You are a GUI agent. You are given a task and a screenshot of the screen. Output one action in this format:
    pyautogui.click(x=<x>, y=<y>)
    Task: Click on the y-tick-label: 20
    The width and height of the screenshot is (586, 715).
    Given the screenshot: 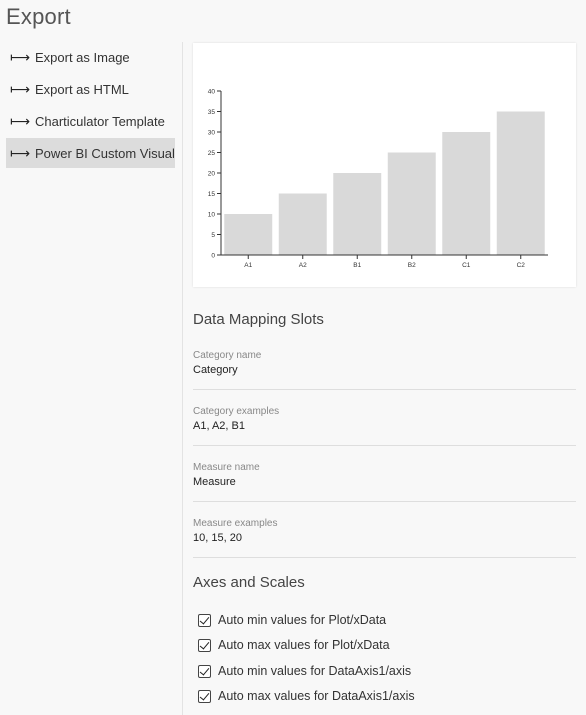 What is the action you would take?
    pyautogui.click(x=212, y=174)
    